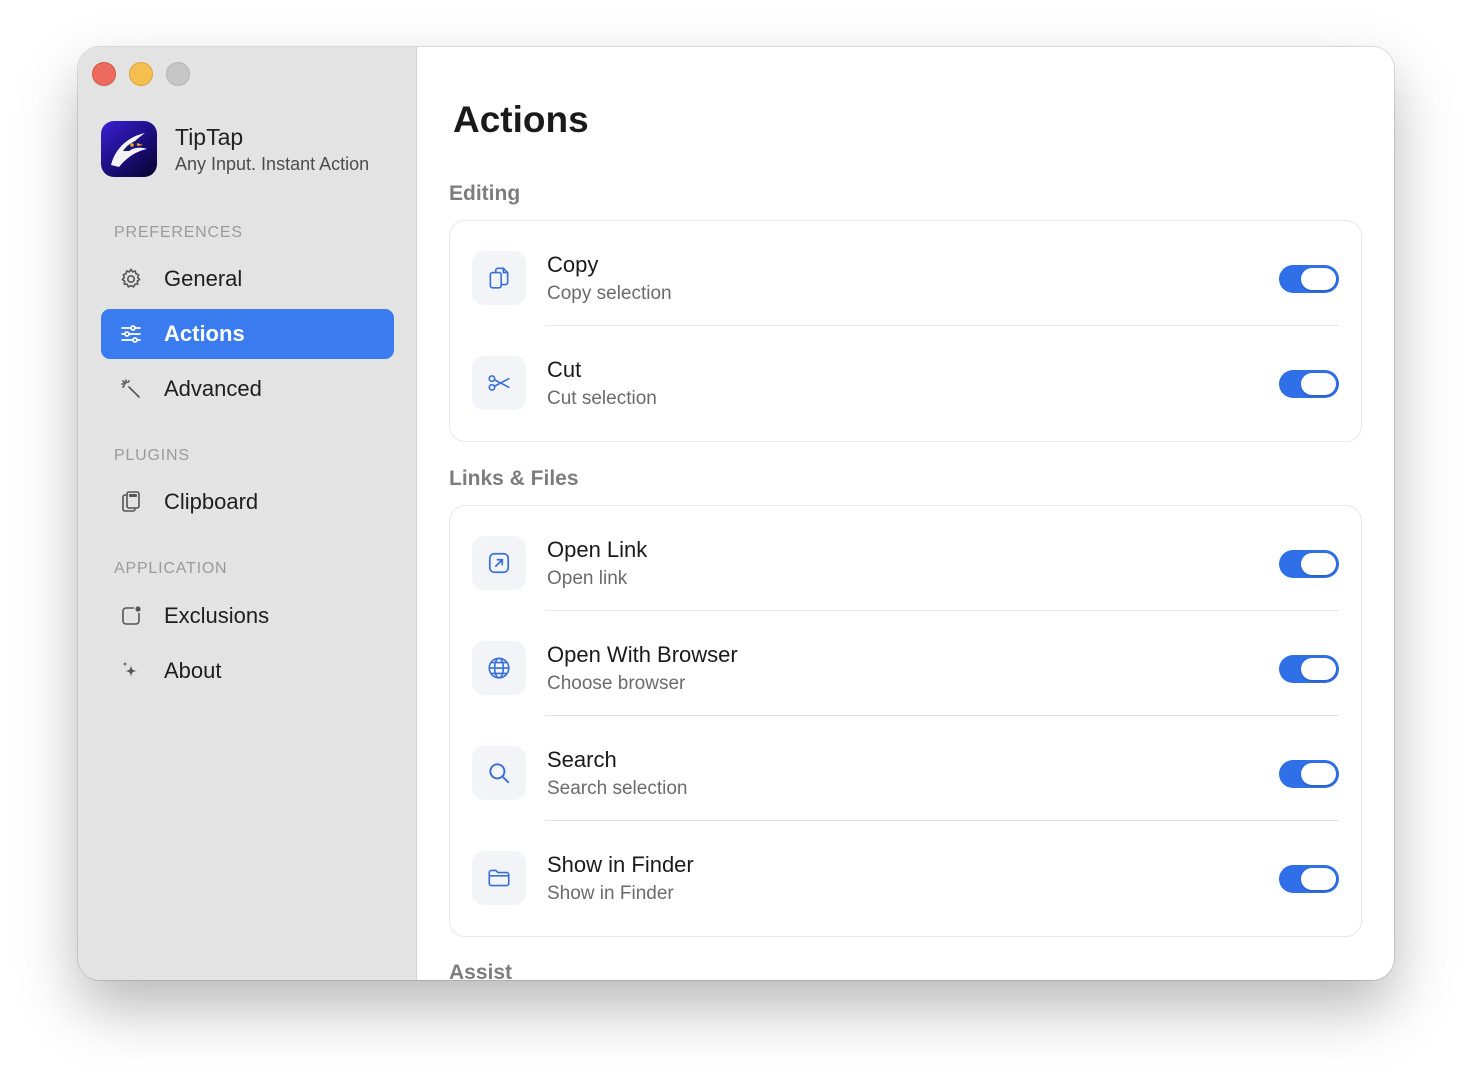 Image resolution: width=1473 pixels, height=1089 pixels. What do you see at coordinates (499, 563) in the screenshot?
I see `open-link-icon` at bounding box center [499, 563].